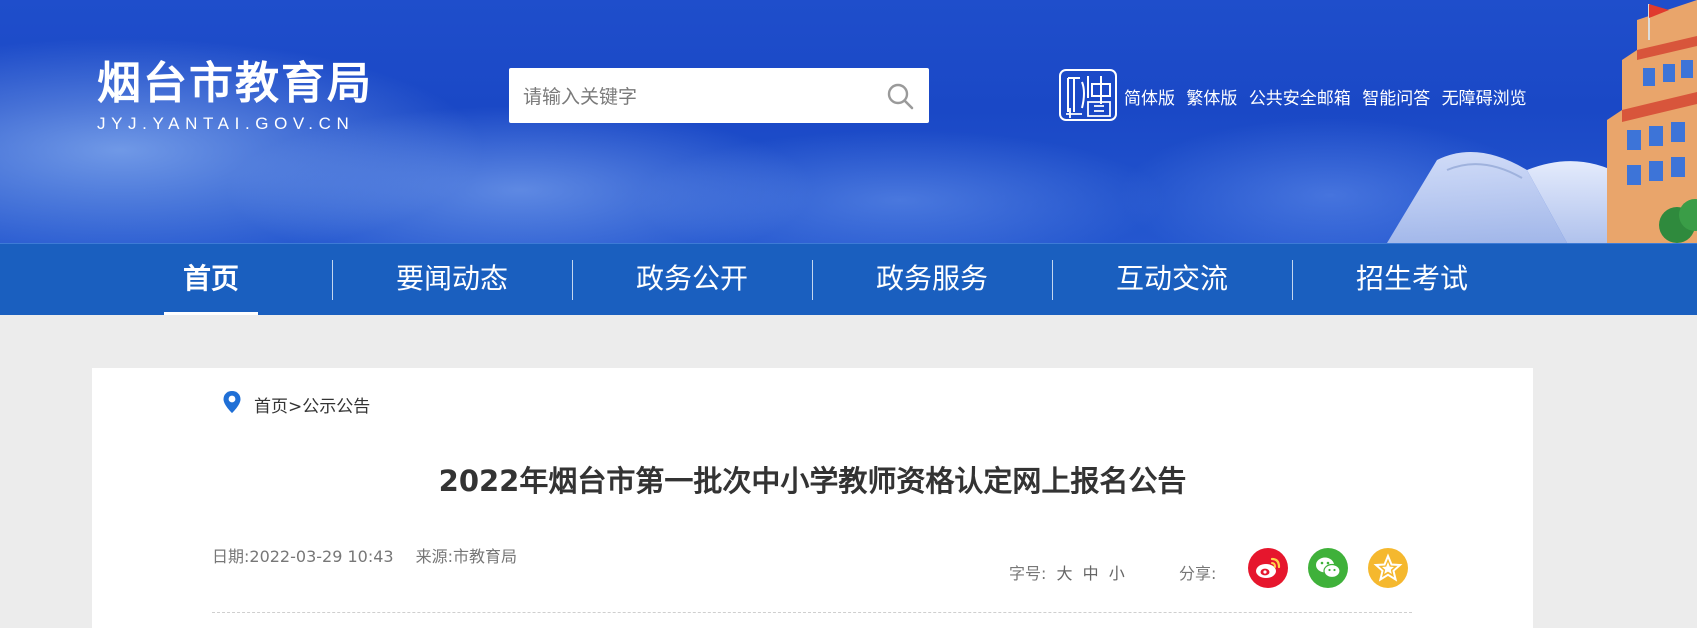 This screenshot has width=1697, height=628. What do you see at coordinates (848, 279) in the screenshot?
I see `main-nav: 首页 要闻动态 政务公开 政务服务 互动交流 招生考试` at bounding box center [848, 279].